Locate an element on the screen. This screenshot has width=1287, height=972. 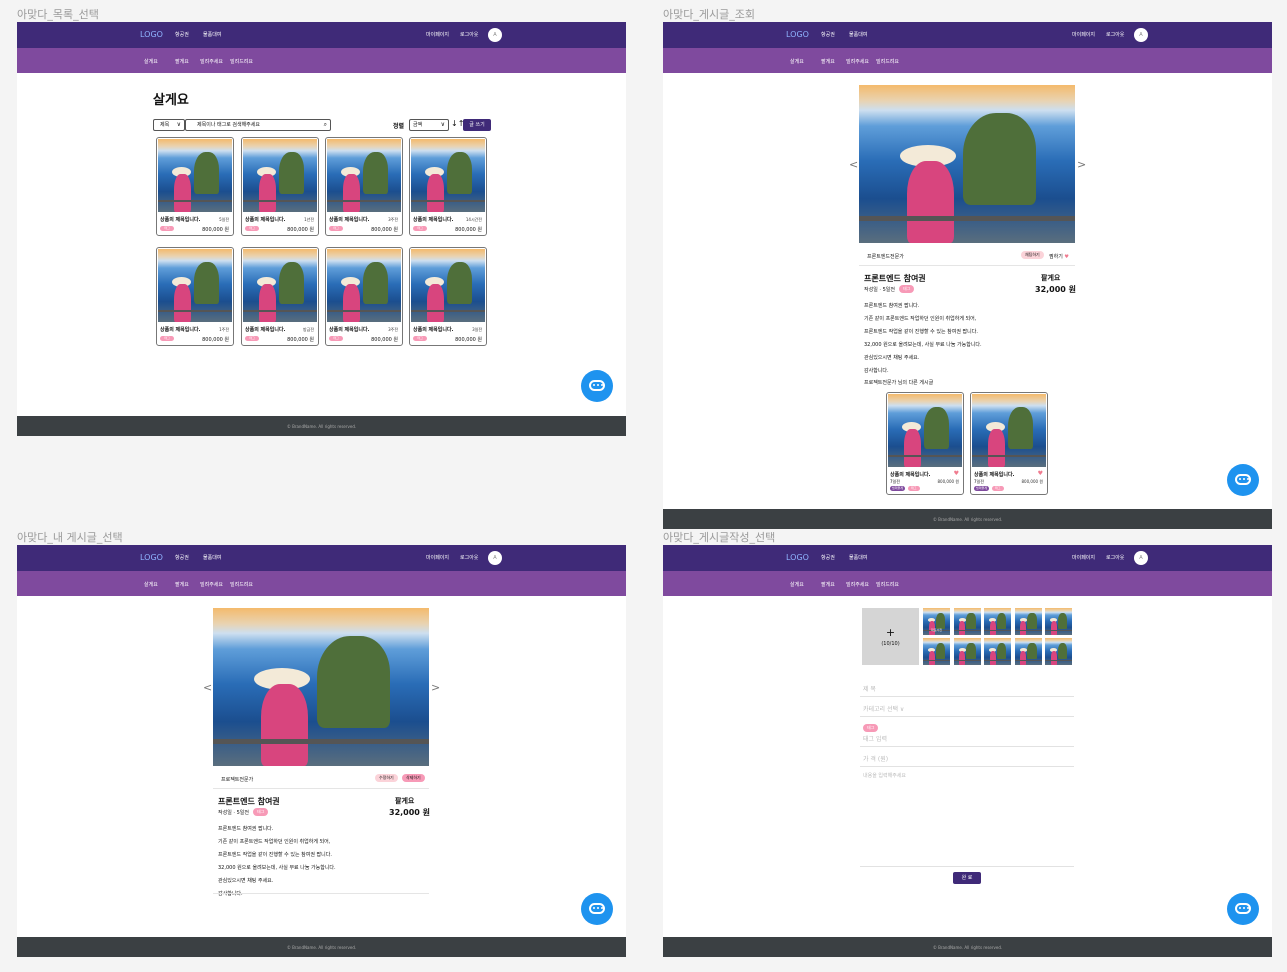
author-name: 프론트엔드전문가 is located at coordinates (885, 256).